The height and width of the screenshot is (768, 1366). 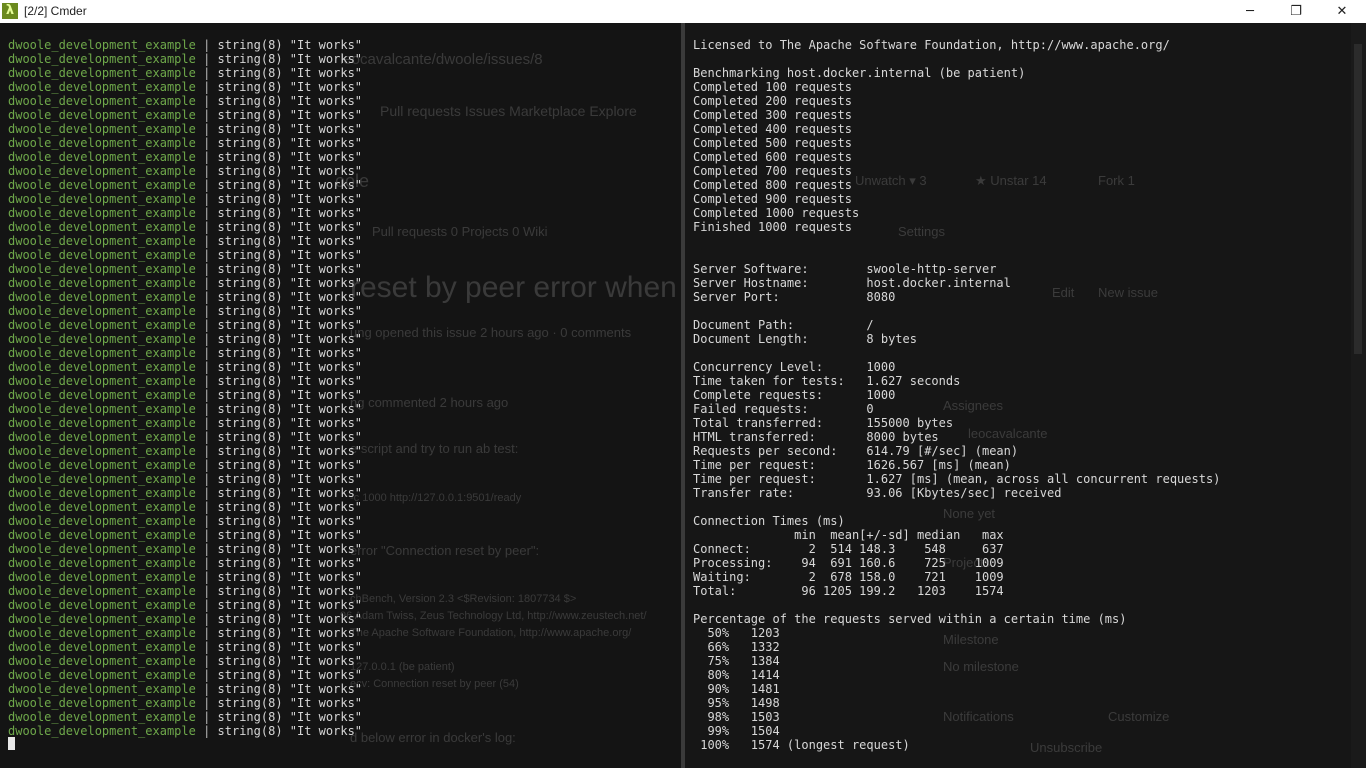 What do you see at coordinates (683, 11) in the screenshot?
I see `title-bar: λ [2/2] Cmder ─ ❐ ✕` at bounding box center [683, 11].